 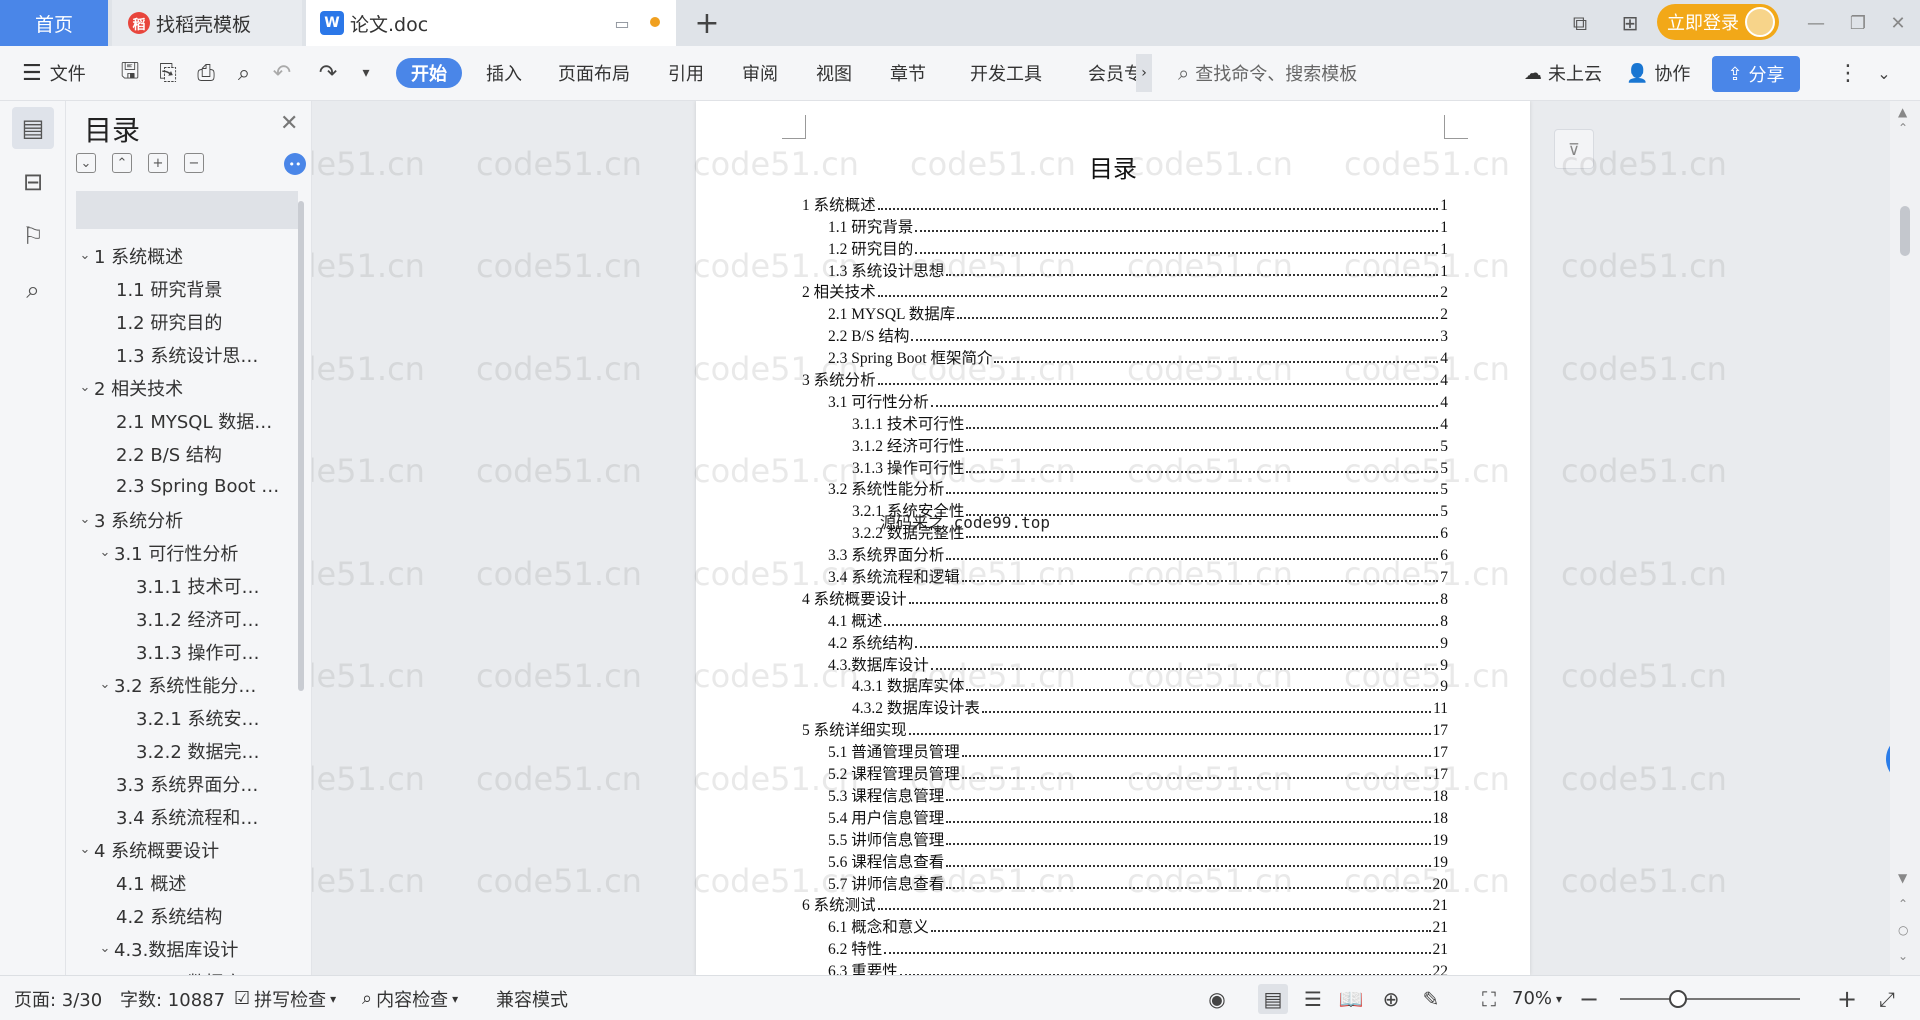 What do you see at coordinates (1273, 999) in the screenshot?
I see `page-view-icon: ▤` at bounding box center [1273, 999].